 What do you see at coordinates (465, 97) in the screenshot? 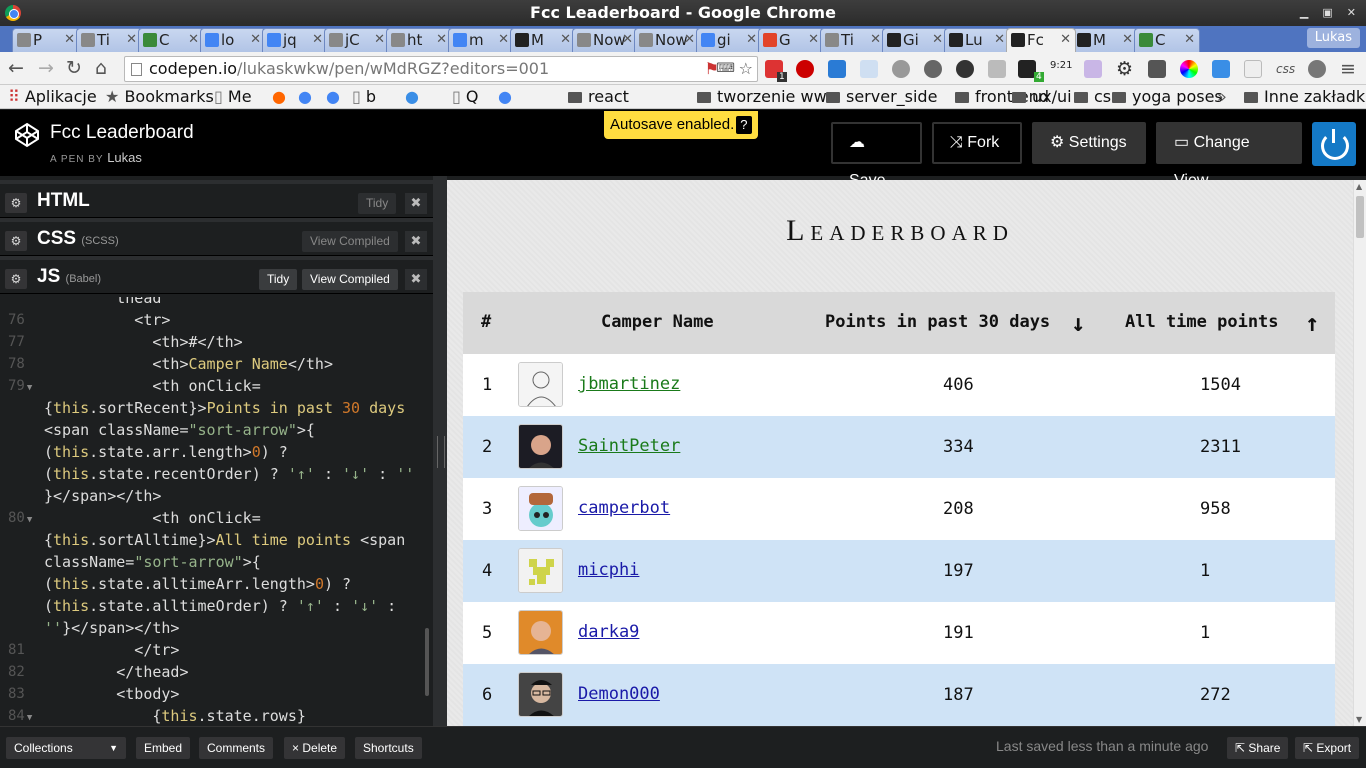
I see `bookmark-item: ▯ Q` at bounding box center [465, 97].